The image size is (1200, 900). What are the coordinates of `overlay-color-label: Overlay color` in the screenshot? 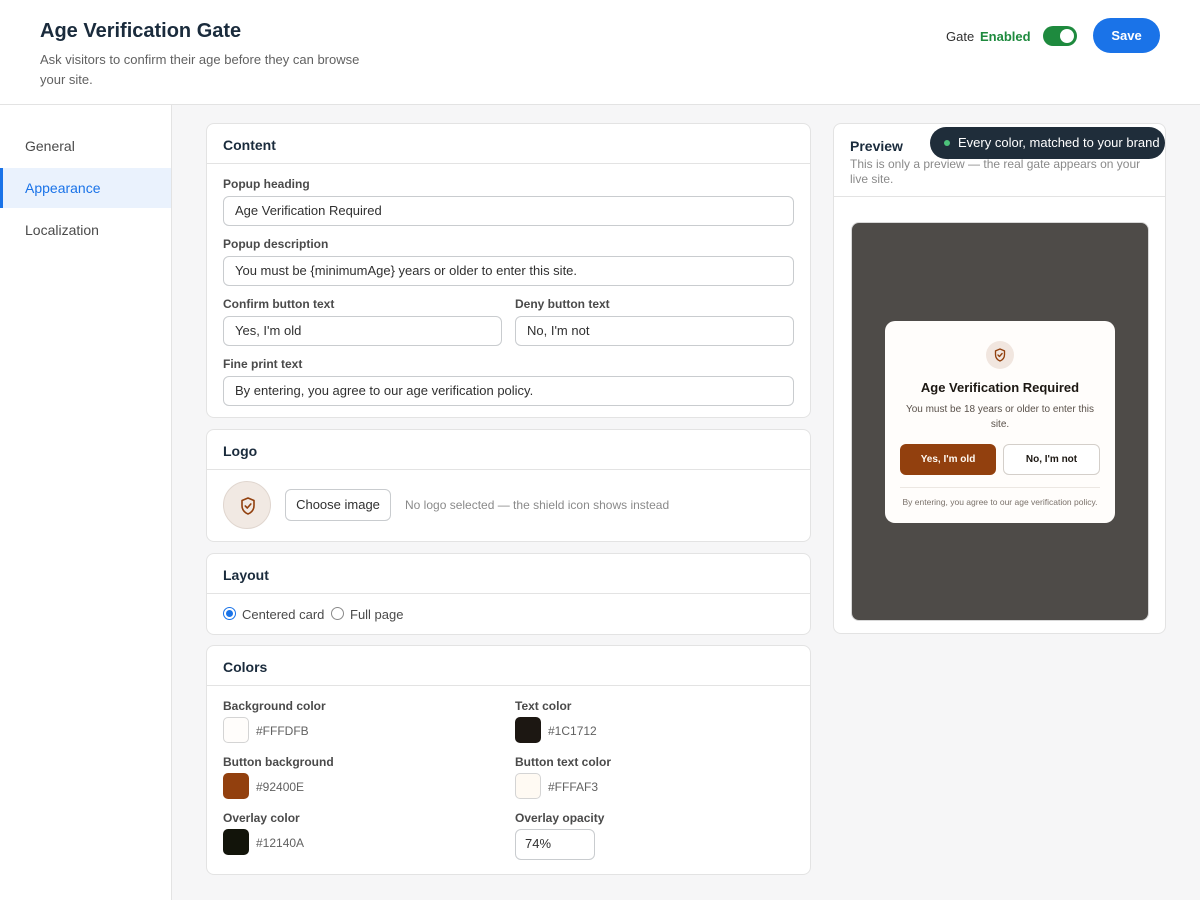 It's located at (261, 818).